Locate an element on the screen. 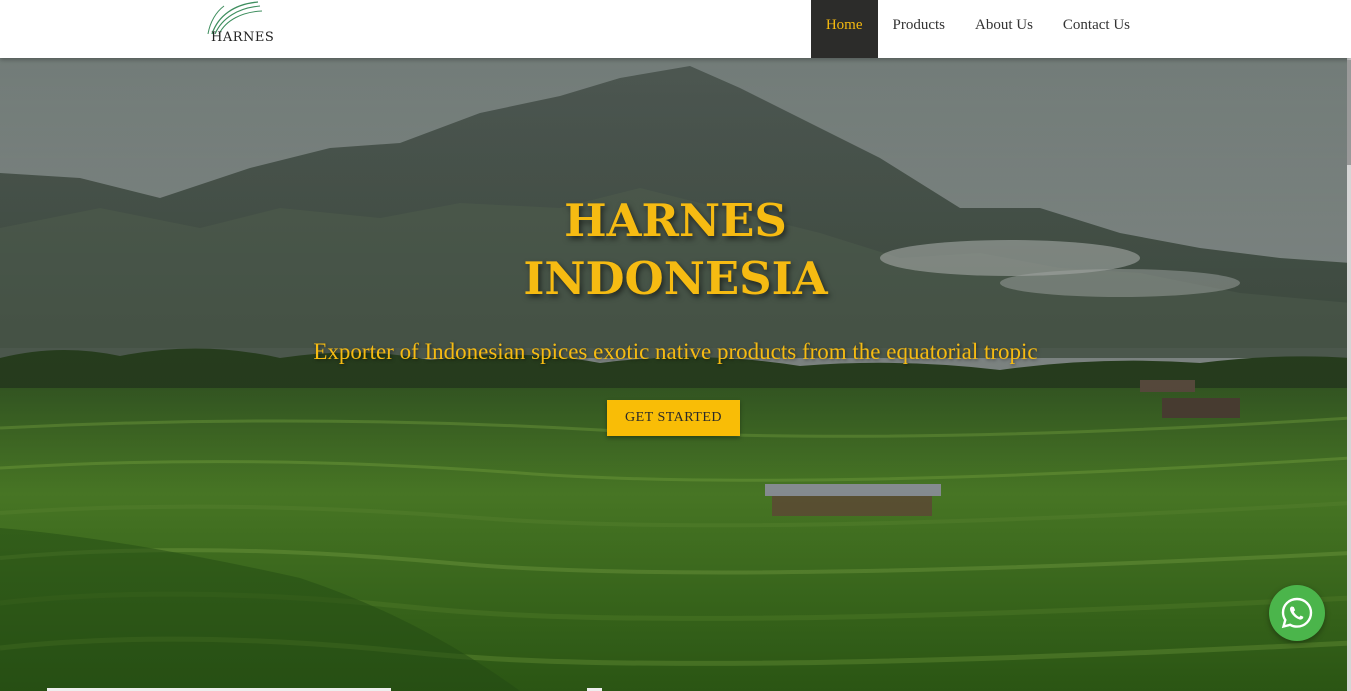 The height and width of the screenshot is (691, 1351). main-nav: Home Products About Us Contact Us is located at coordinates (977, 29).